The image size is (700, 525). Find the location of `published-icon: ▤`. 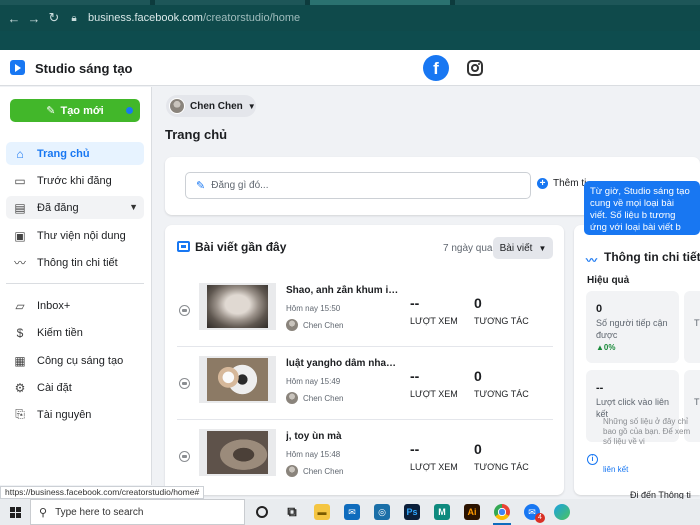

published-icon: ▤ is located at coordinates (20, 207).